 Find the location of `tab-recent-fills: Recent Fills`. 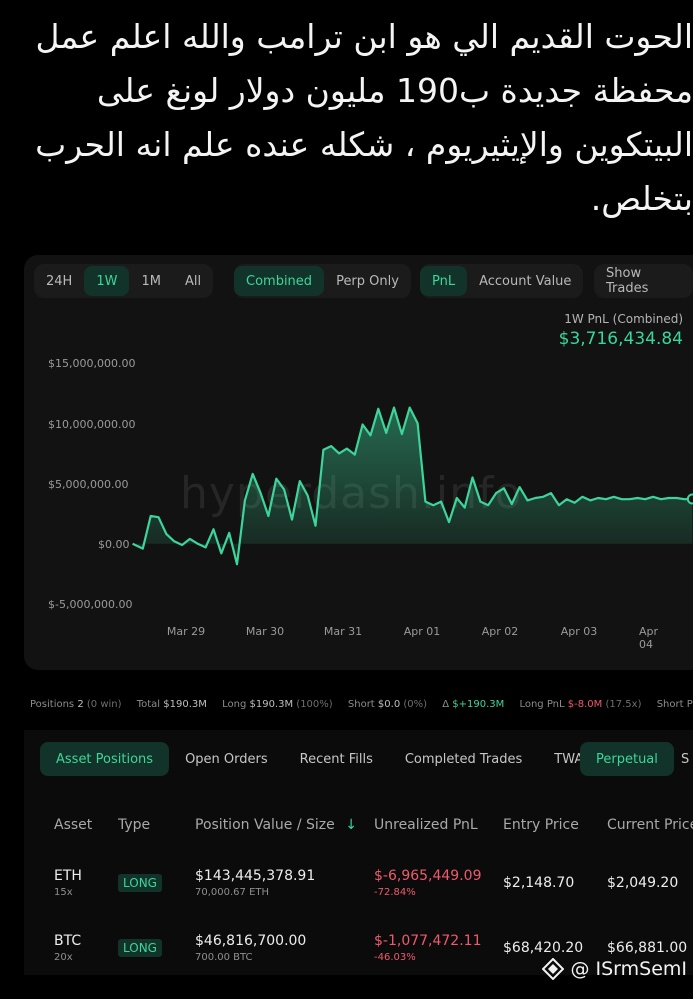

tab-recent-fills: Recent Fills is located at coordinates (336, 759).